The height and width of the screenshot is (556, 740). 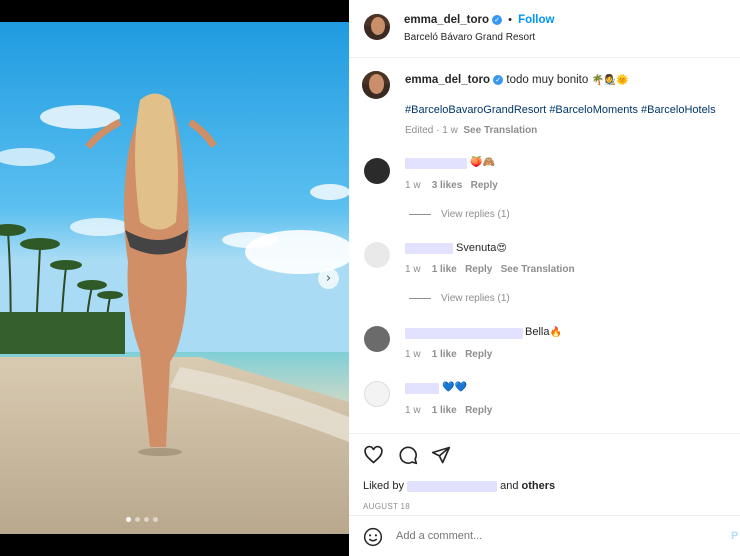 I want to click on hashtag-link: #BarceloBavaroGrandResort, so click(x=475, y=110).